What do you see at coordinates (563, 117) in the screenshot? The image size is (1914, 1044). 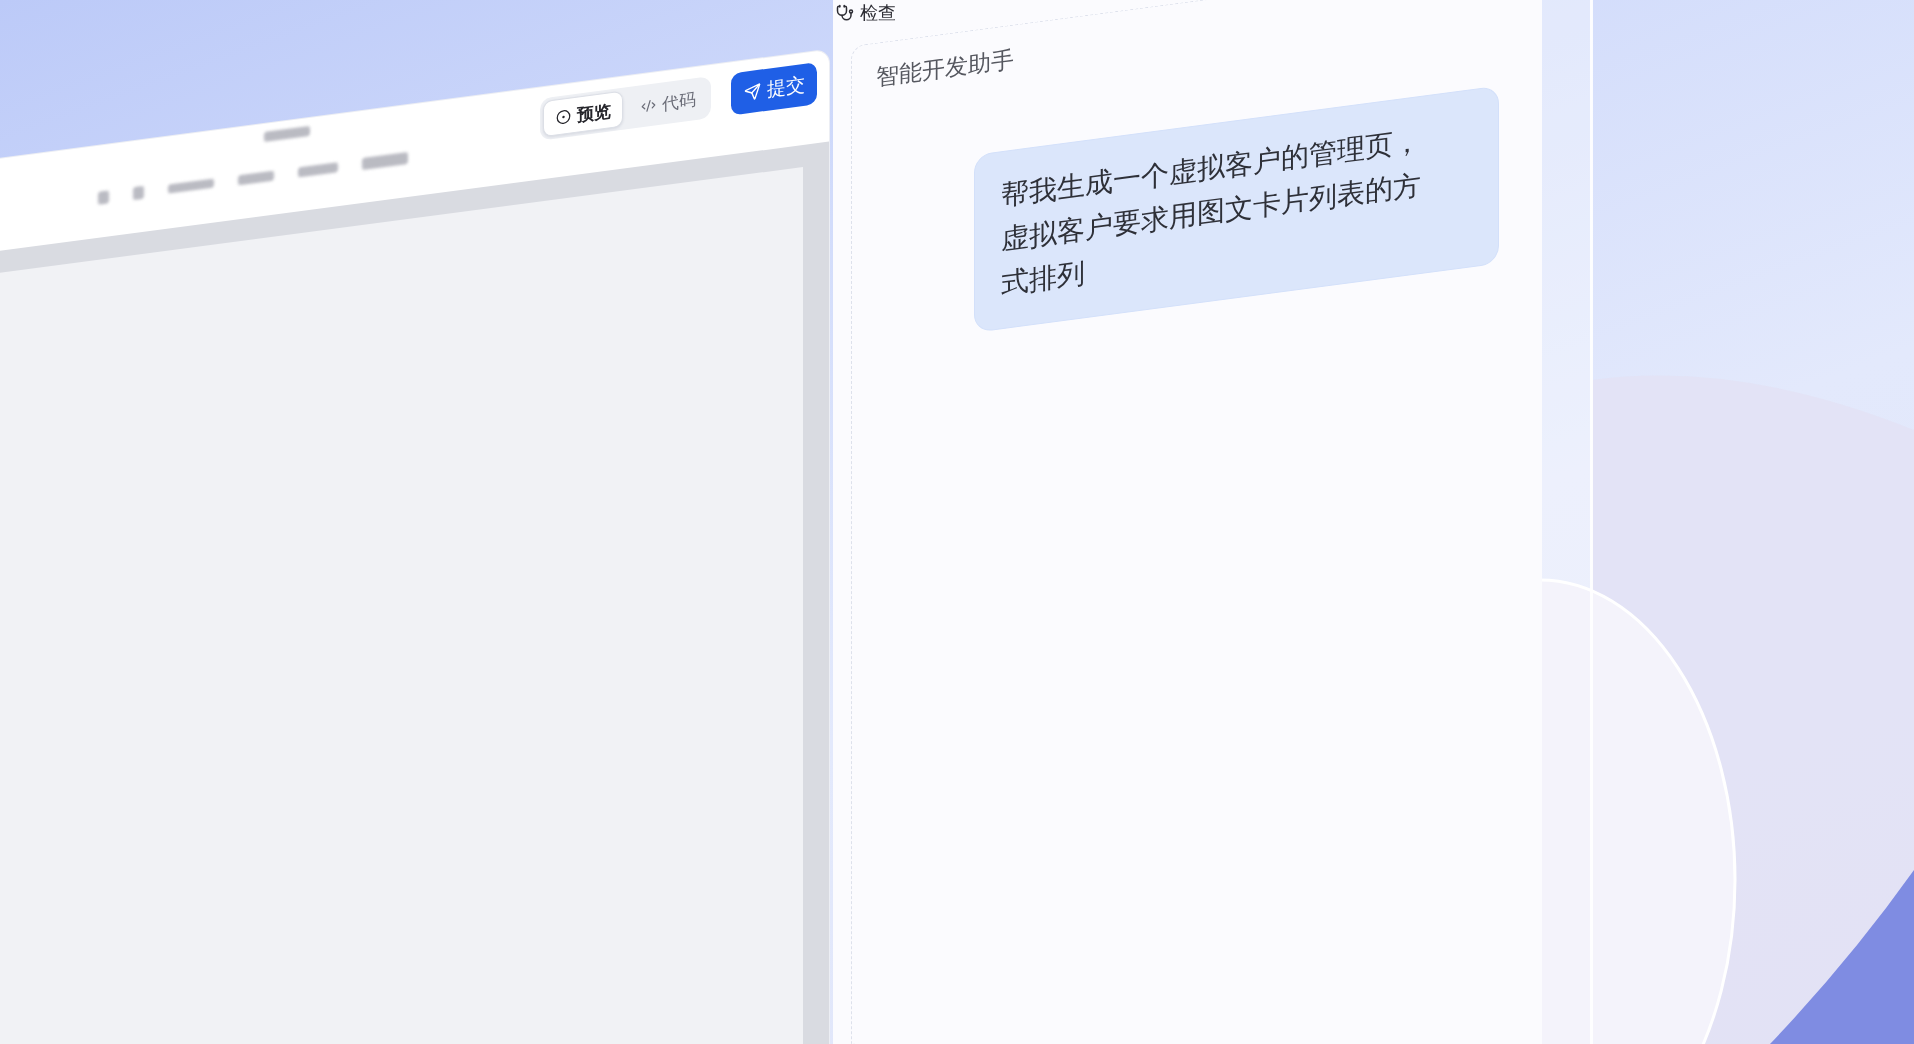 I see `circle-dot-icon` at bounding box center [563, 117].